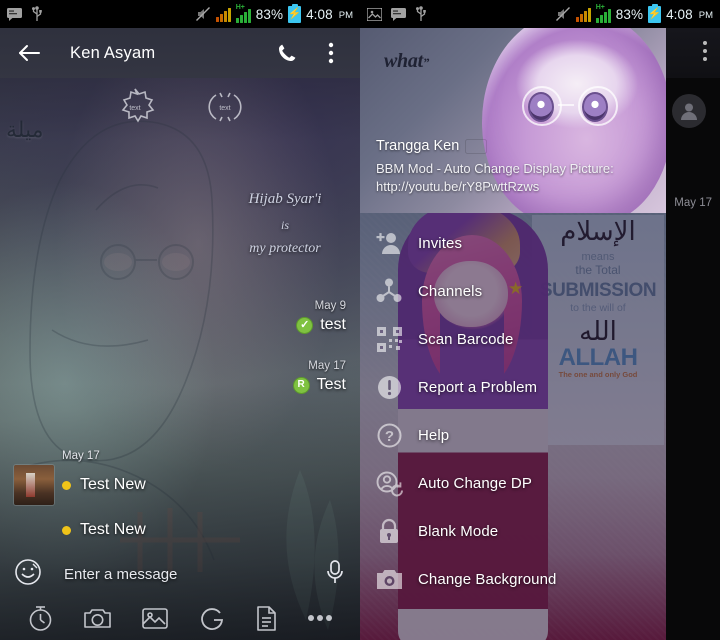 The height and width of the screenshot is (640, 720). What do you see at coordinates (180, 107) in the screenshot?
I see `text-effects-row: text text` at bounding box center [180, 107].